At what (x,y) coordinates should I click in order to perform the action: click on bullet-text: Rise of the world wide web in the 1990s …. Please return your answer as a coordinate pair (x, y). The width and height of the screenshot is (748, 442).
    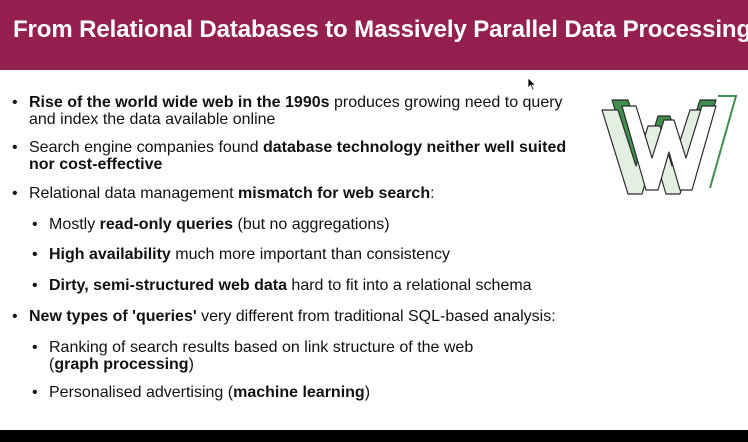
    Looking at the image, I should click on (296, 111).